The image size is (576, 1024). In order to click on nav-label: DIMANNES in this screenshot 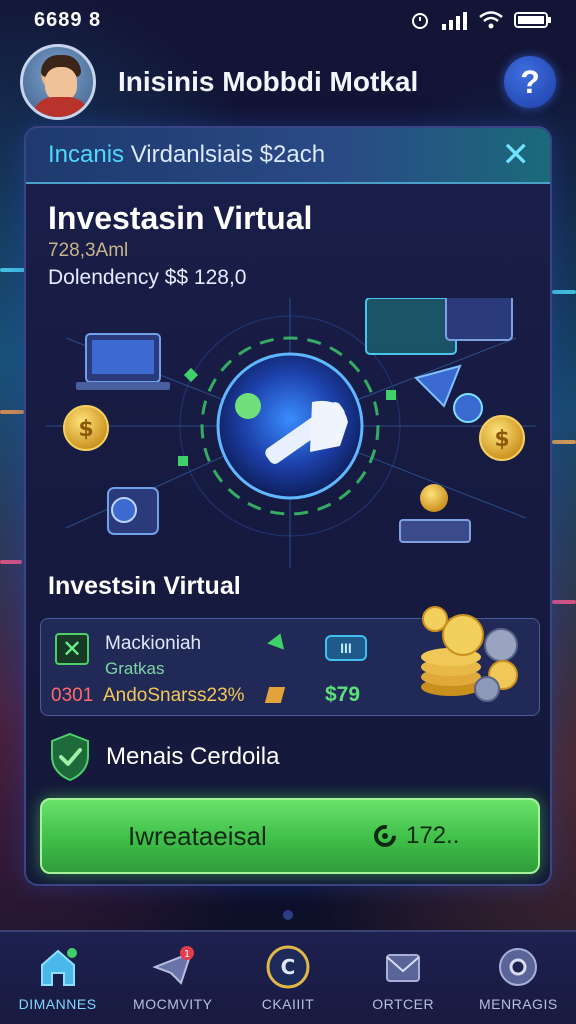, I will do `click(57, 1004)`.